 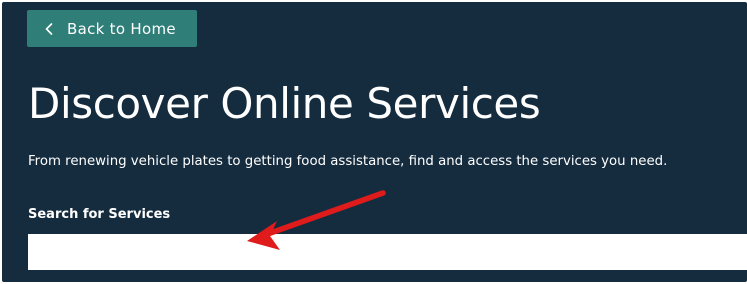 What do you see at coordinates (387, 252) in the screenshot?
I see `search-input` at bounding box center [387, 252].